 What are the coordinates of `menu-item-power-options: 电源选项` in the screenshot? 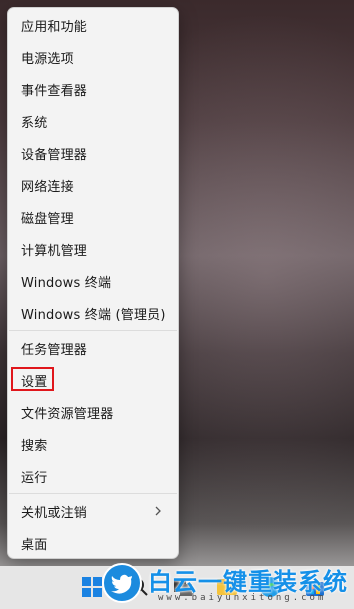 It's located at (93, 57).